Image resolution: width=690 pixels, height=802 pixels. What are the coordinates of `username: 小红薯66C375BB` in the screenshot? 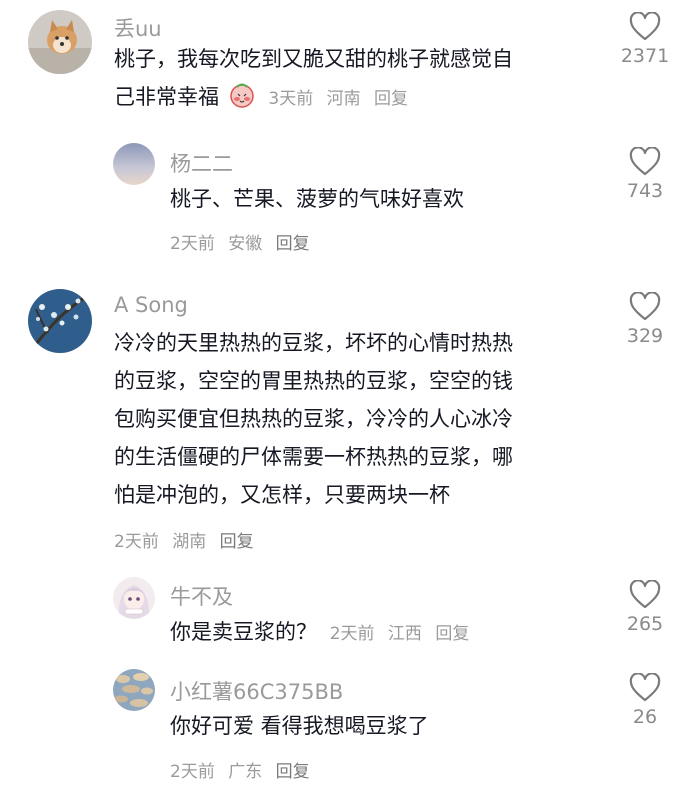 It's located at (256, 691).